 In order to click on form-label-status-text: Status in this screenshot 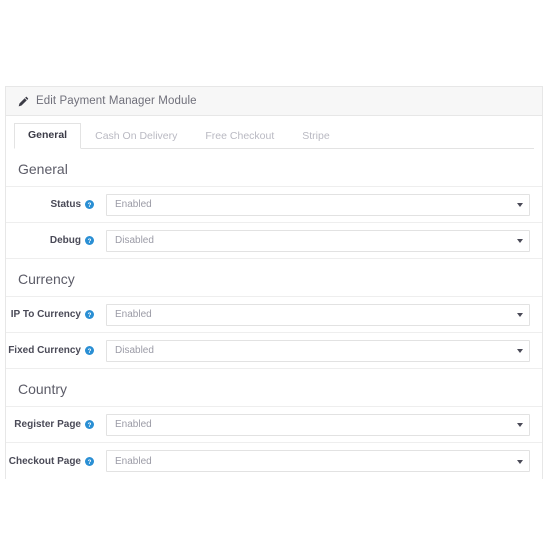, I will do `click(65, 204)`.